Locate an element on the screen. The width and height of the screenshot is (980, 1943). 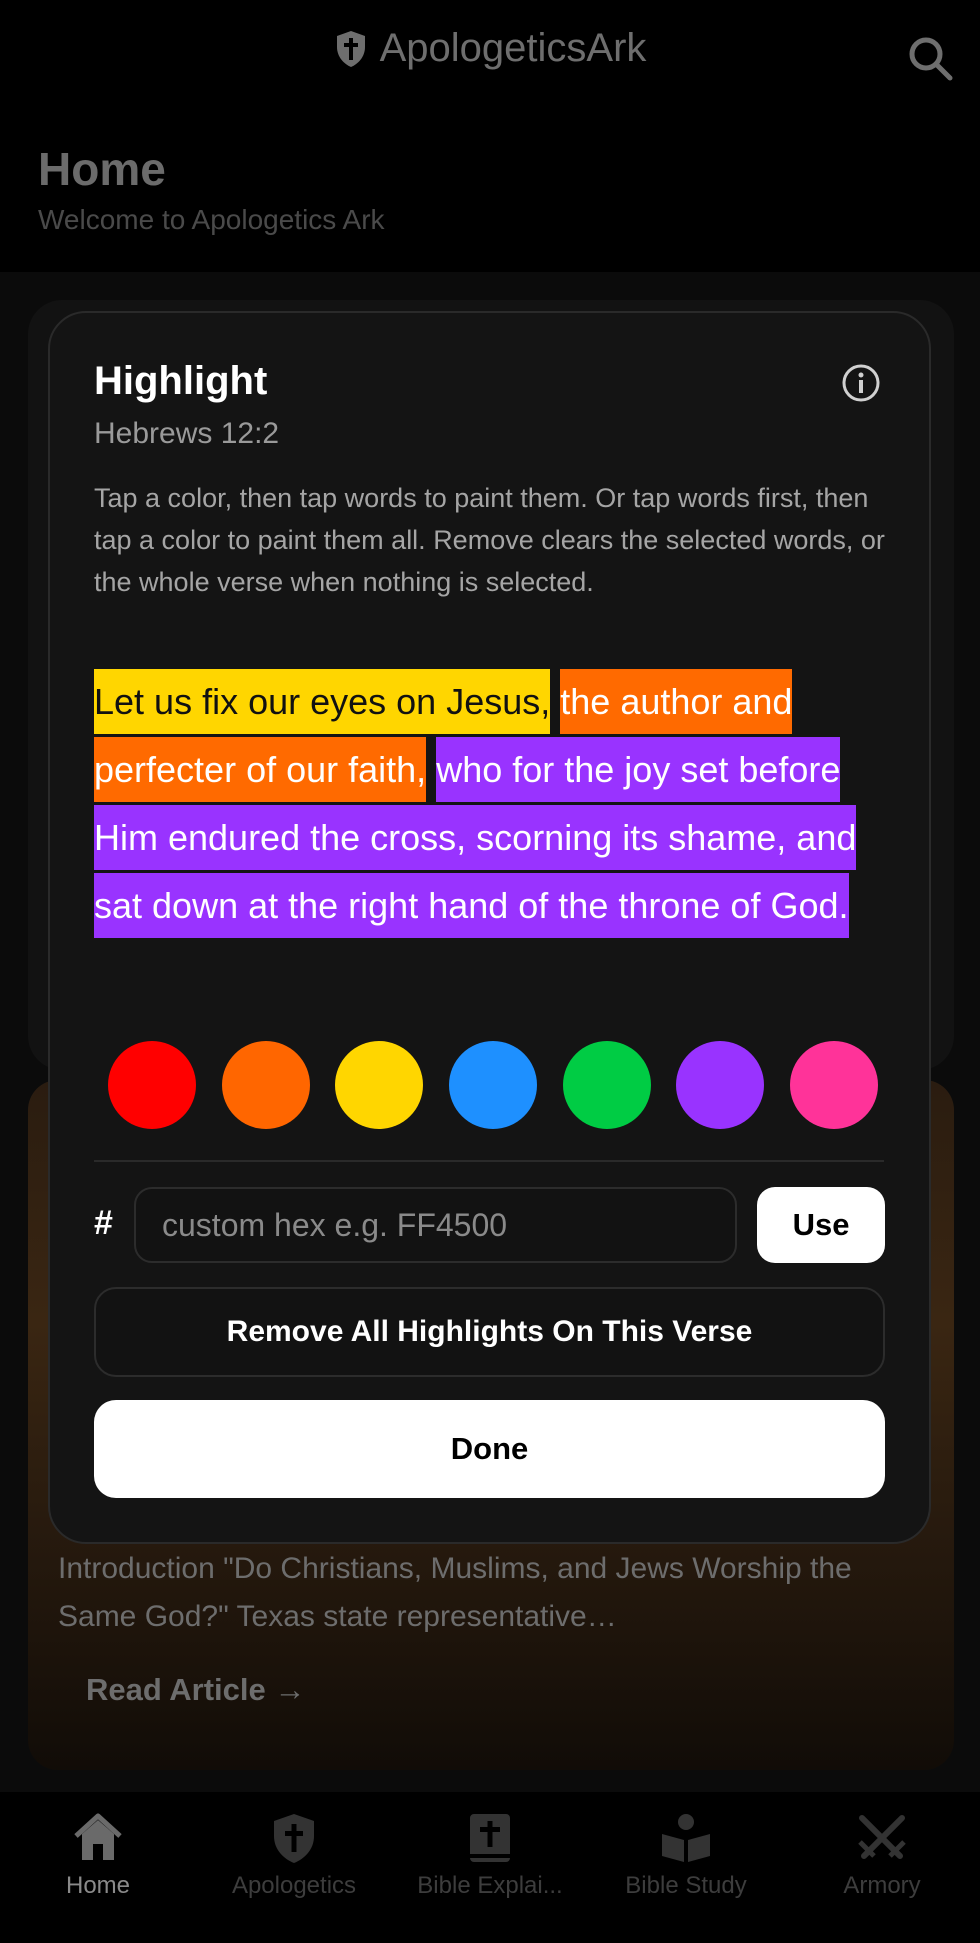
read-article-link: Read Article → is located at coordinates (195, 1690).